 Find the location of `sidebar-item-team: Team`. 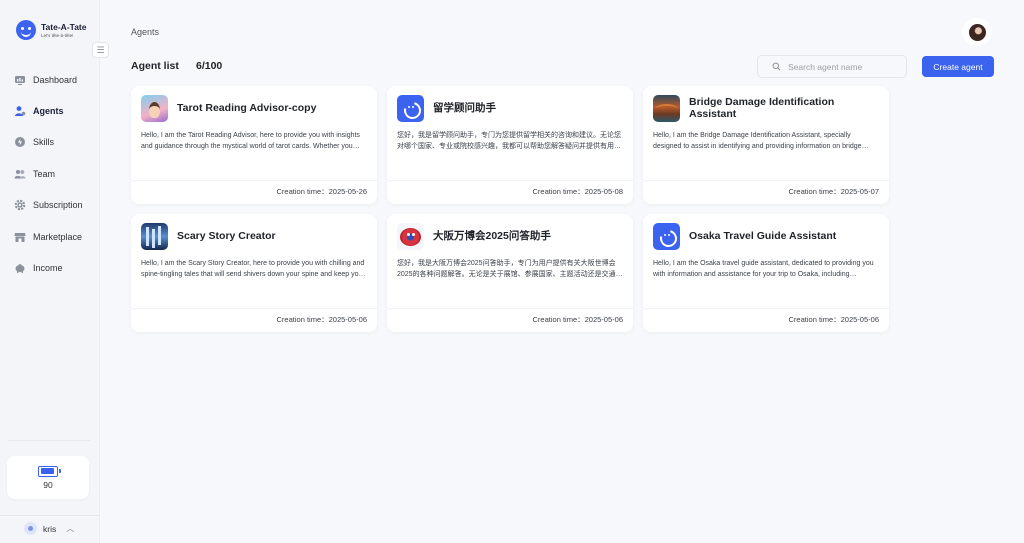

sidebar-item-team: Team is located at coordinates (54, 173).